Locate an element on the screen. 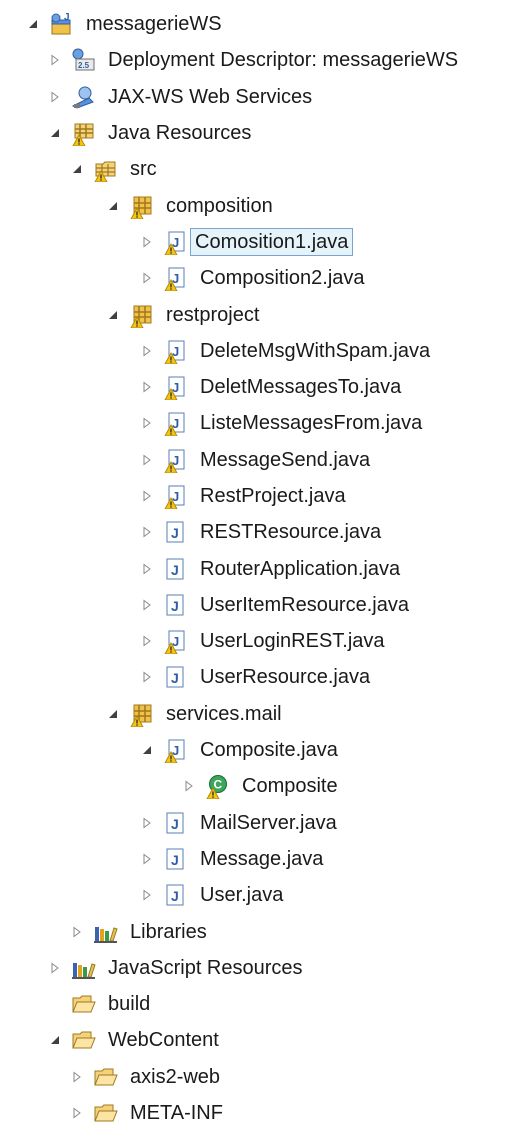 This screenshot has width=528, height=1131. tree-item: J Composition2.java is located at coordinates (264, 278).